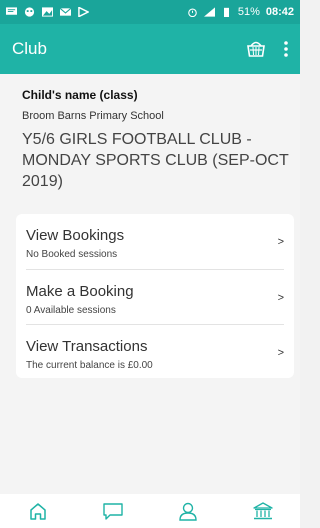  Describe the element at coordinates (226, 12) in the screenshot. I see `battery-icon` at that location.